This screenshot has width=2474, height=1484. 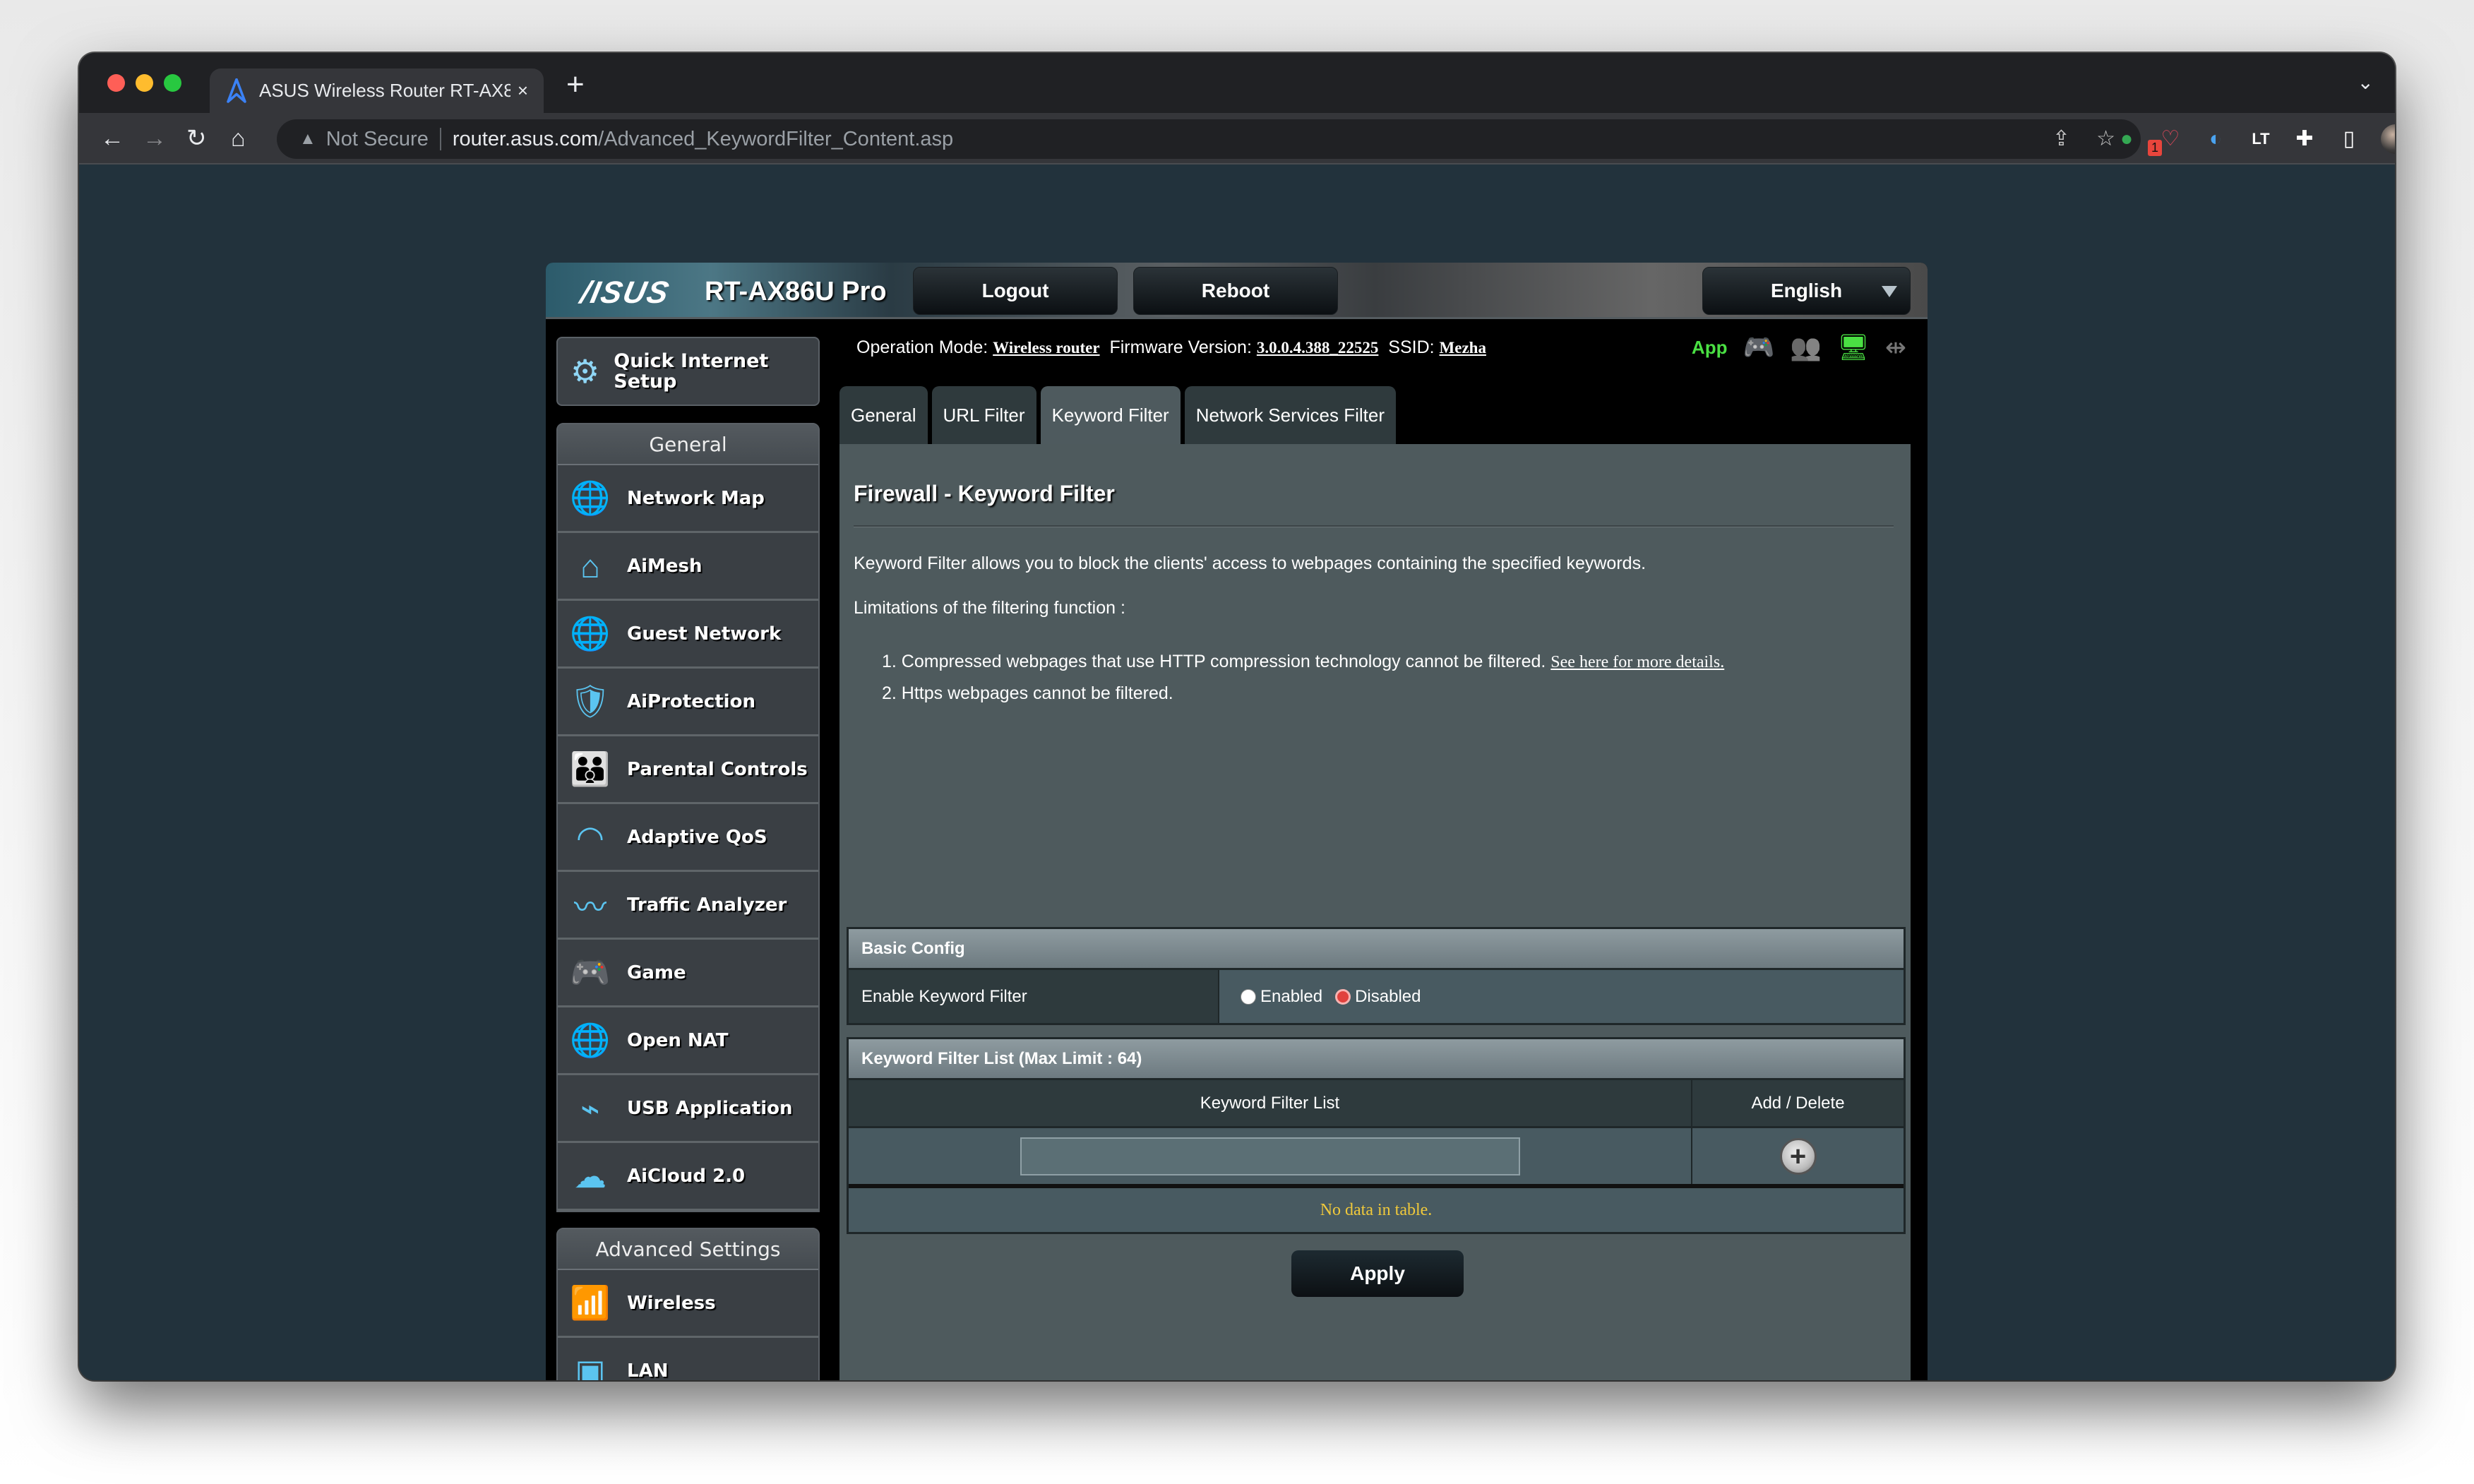 What do you see at coordinates (2127, 139) in the screenshot?
I see `extension-green-icon: ●` at bounding box center [2127, 139].